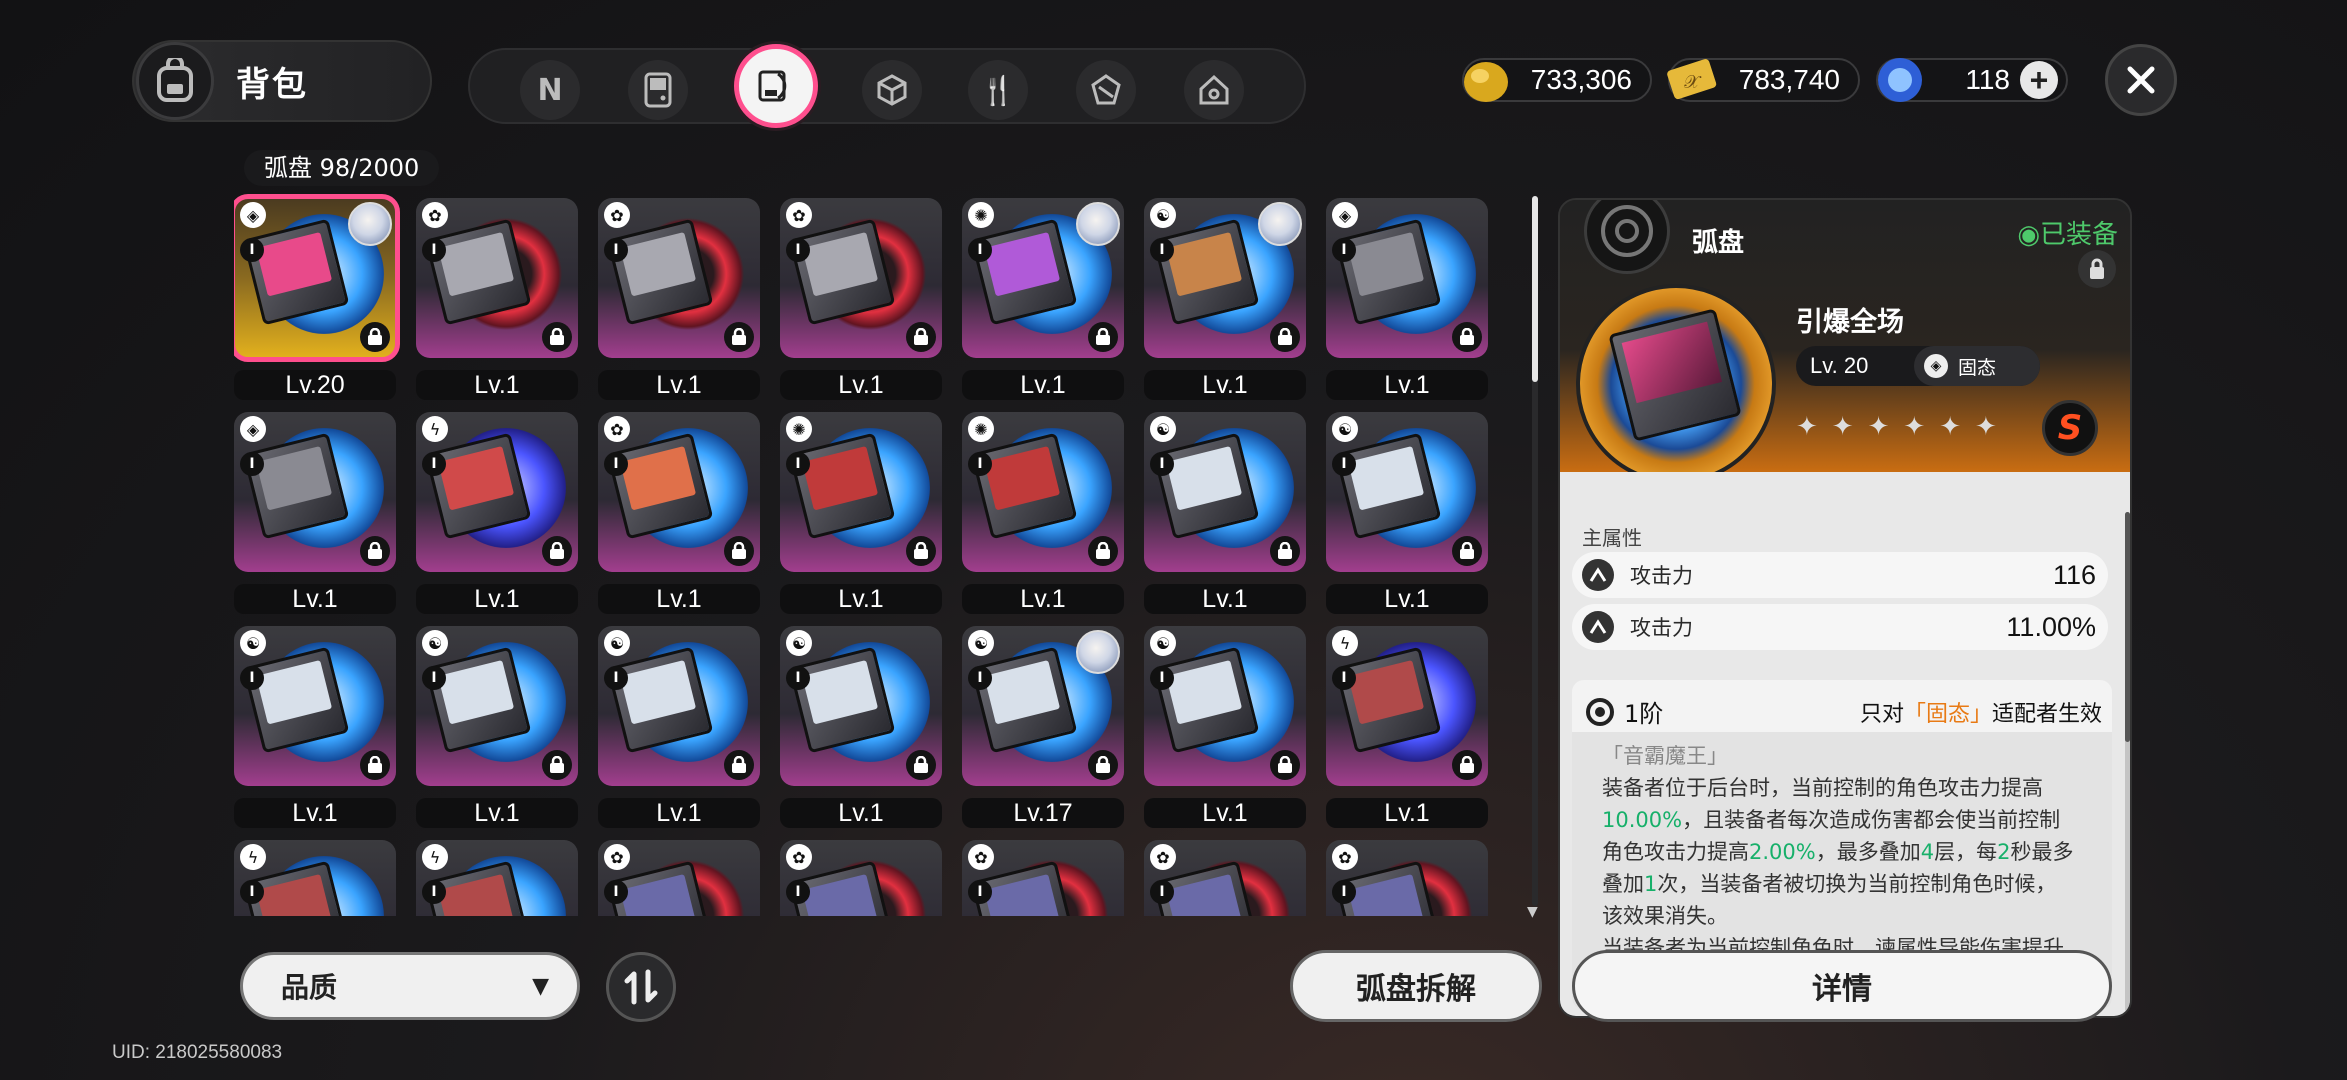 This screenshot has width=2347, height=1080. Describe the element at coordinates (1535, 289) in the screenshot. I see `inventory-scrollbar-thumb` at that location.